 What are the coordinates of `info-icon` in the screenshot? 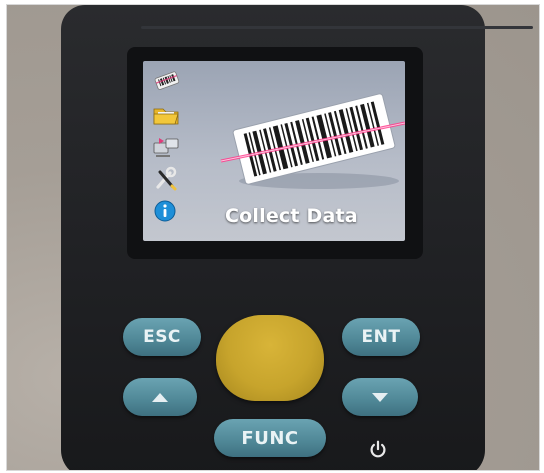 It's located at (166, 211).